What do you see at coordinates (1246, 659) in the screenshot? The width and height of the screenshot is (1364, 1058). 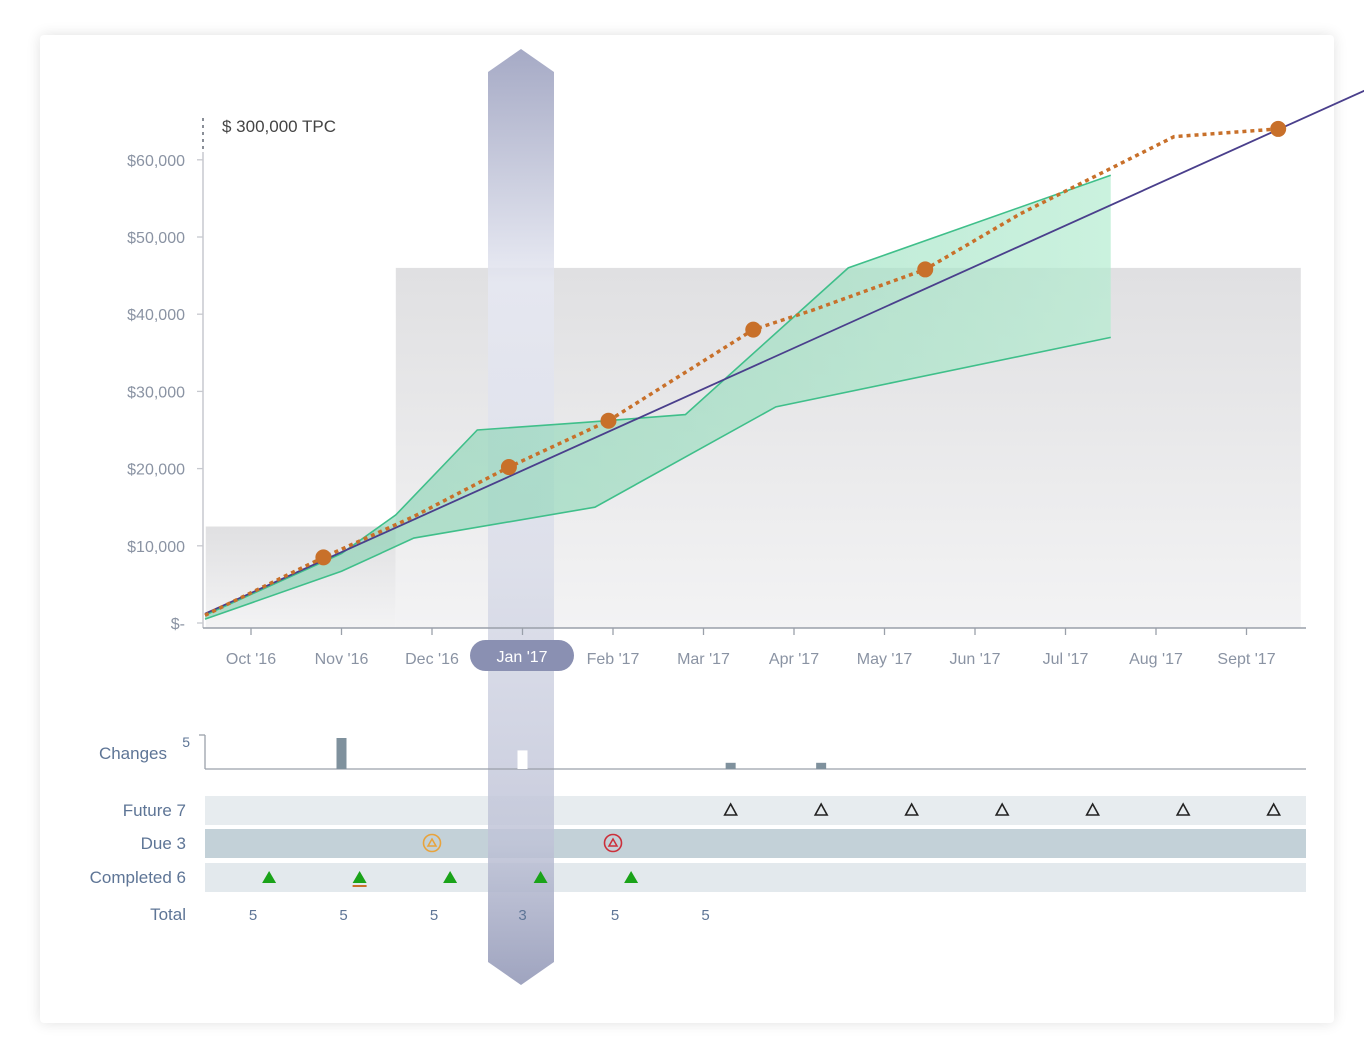 I see `x-tick-label: Sept '17` at bounding box center [1246, 659].